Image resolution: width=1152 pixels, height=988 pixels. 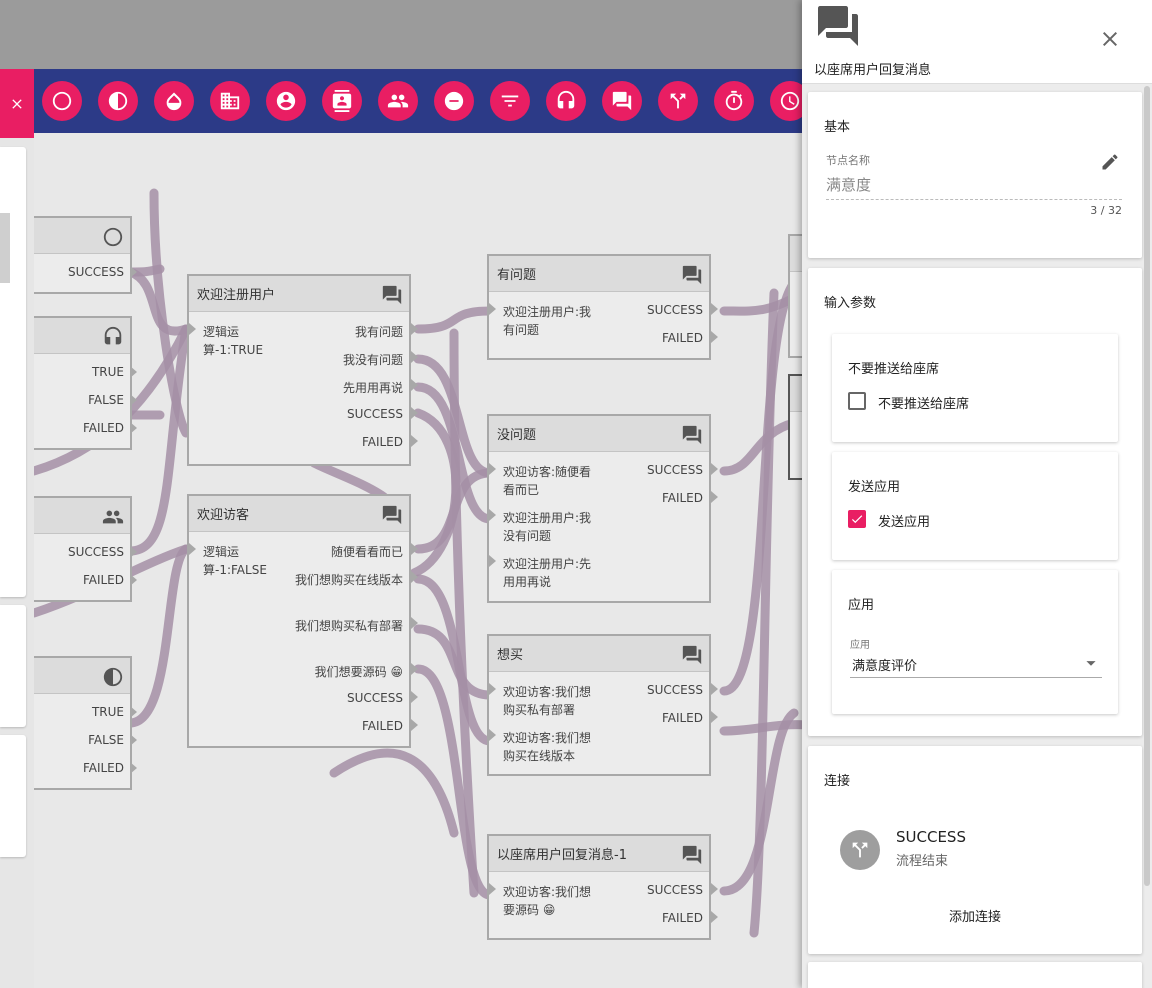 What do you see at coordinates (1110, 39) in the screenshot?
I see `close-icon` at bounding box center [1110, 39].